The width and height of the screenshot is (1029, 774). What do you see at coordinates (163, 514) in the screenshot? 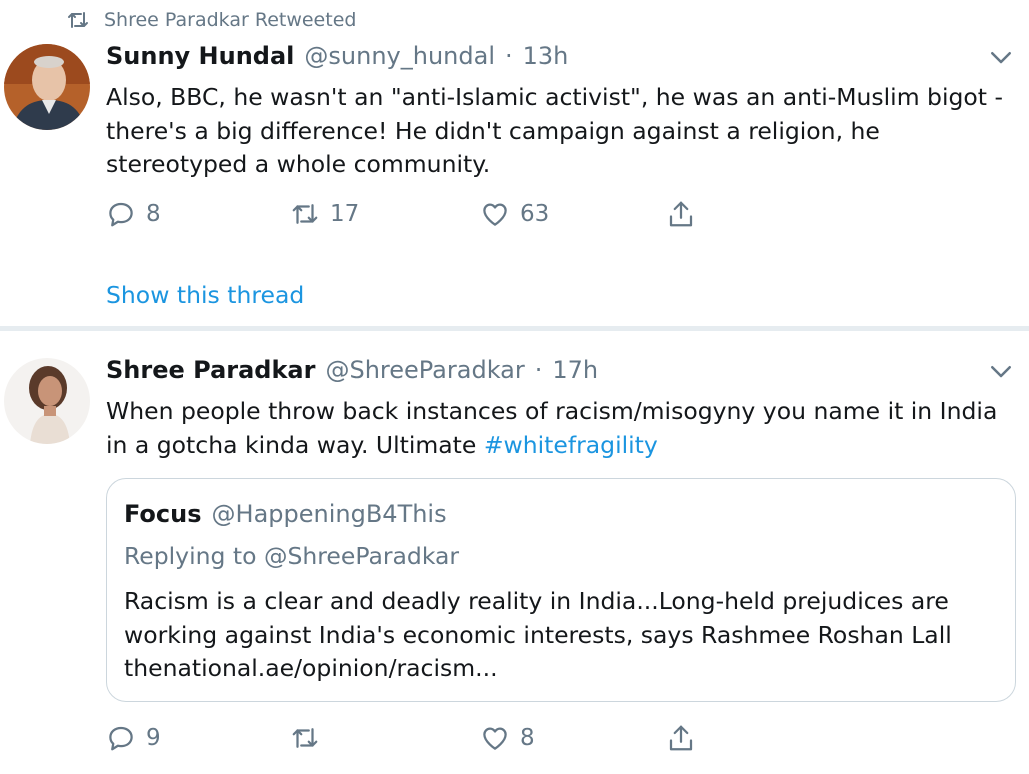
I see `quoted-author-name: Focus` at bounding box center [163, 514].